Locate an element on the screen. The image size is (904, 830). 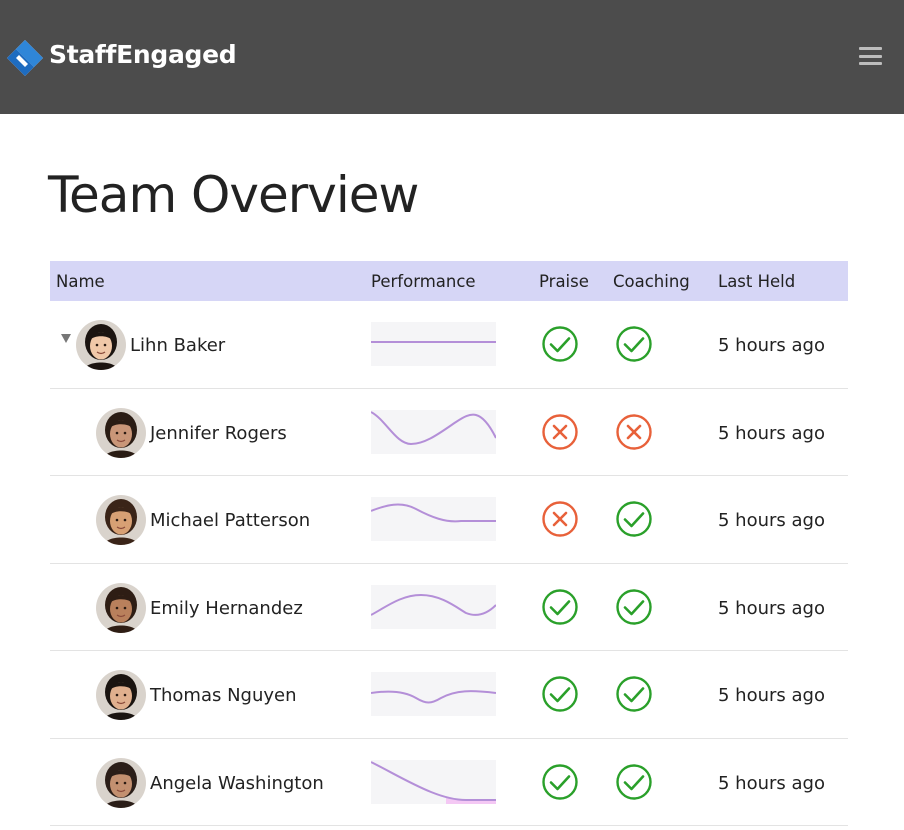
employee-name: Thomas Nguyen is located at coordinates (223, 695).